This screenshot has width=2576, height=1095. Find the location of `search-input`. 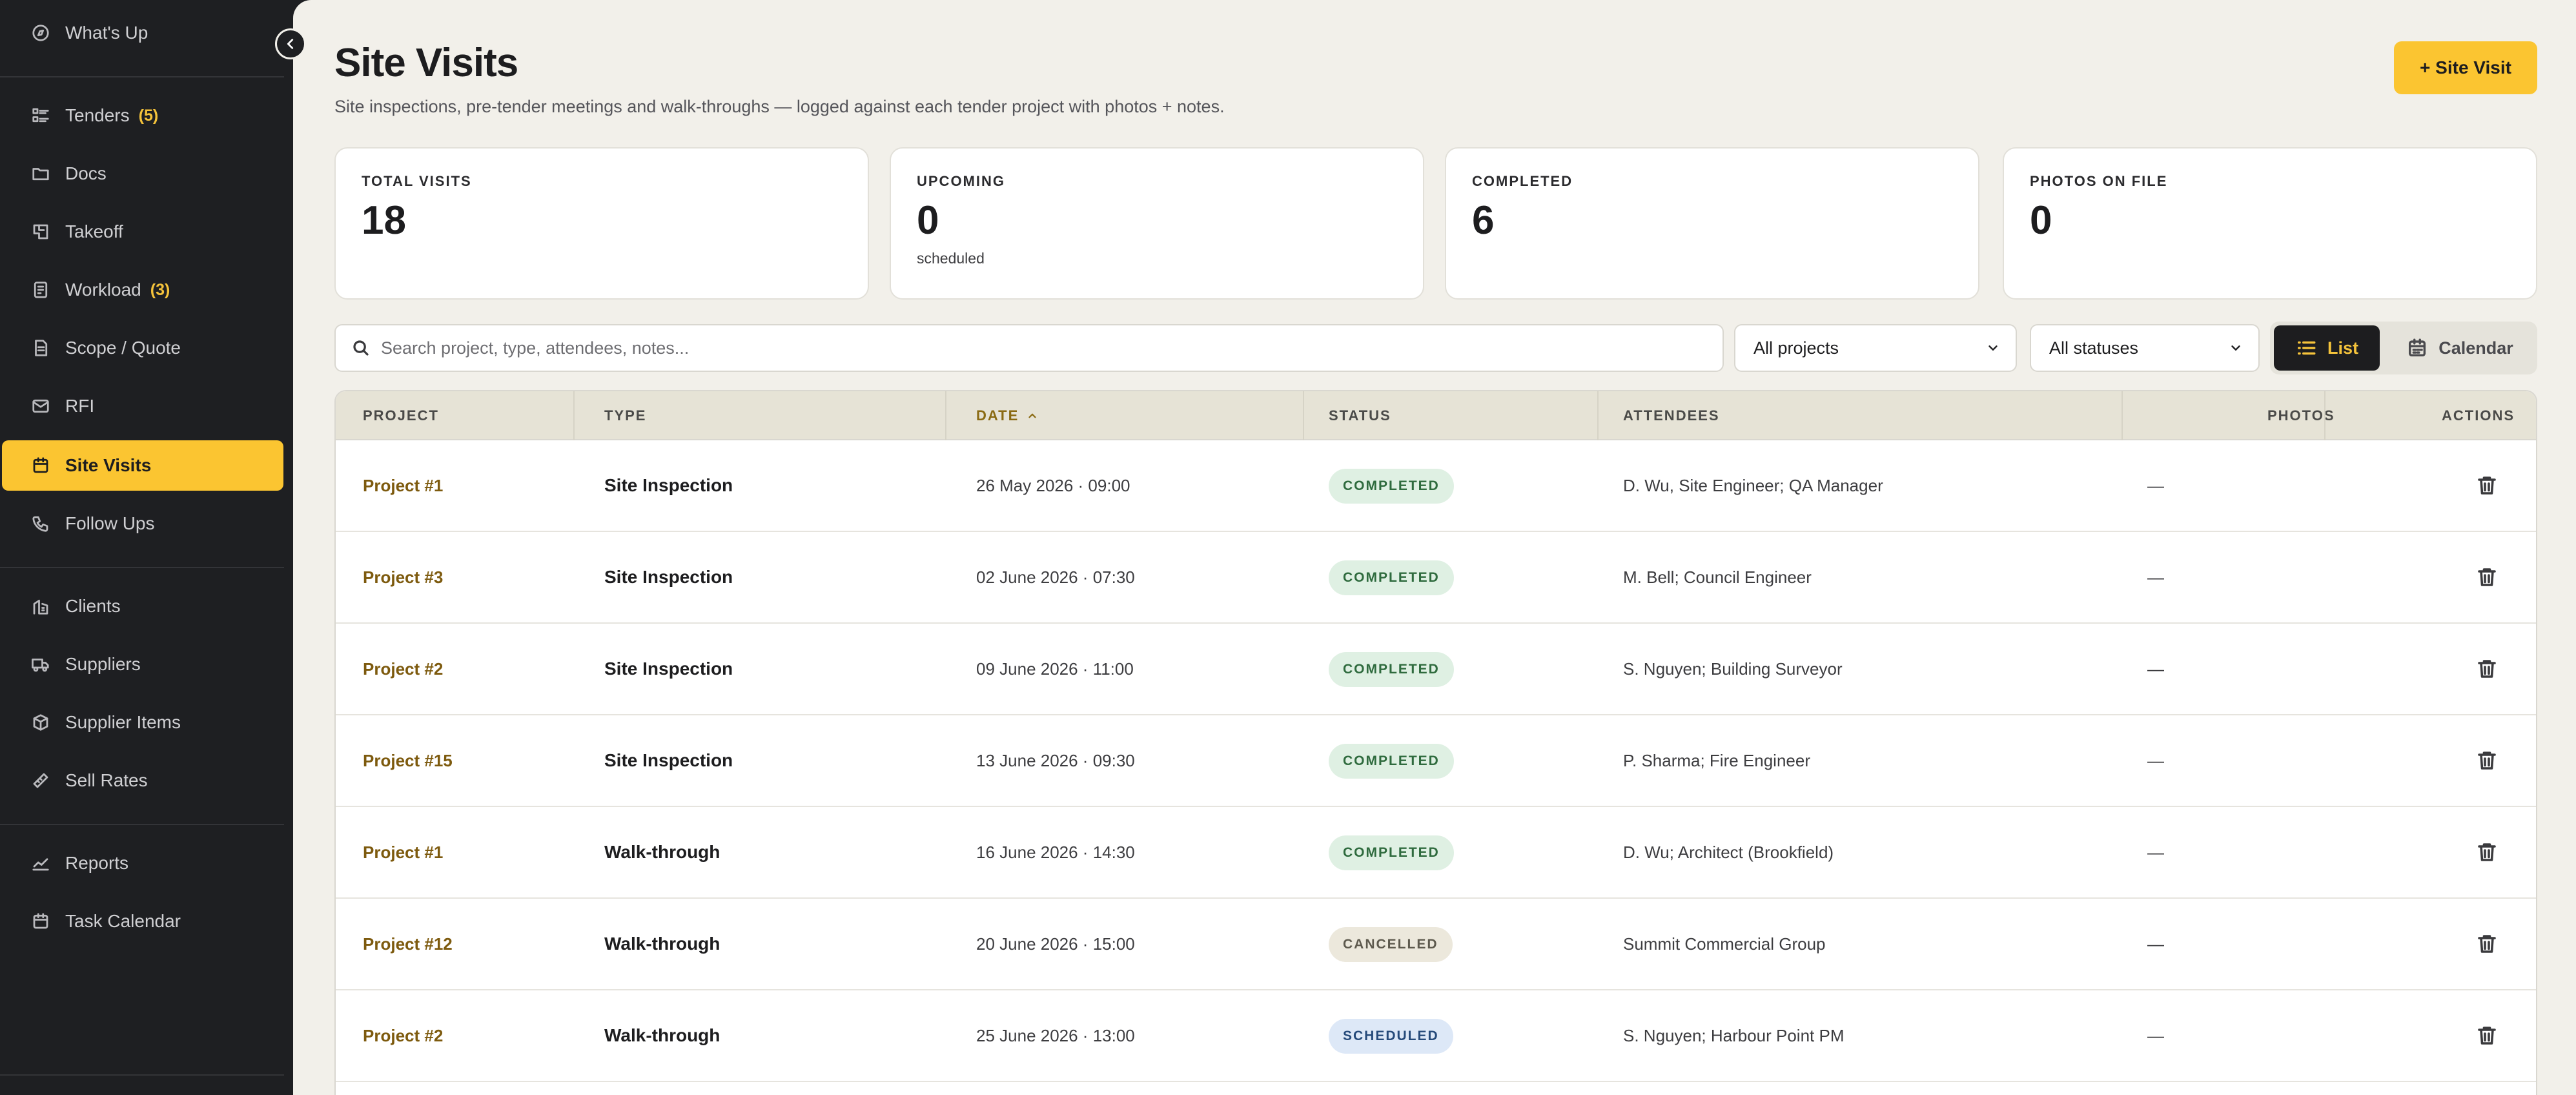

search-input is located at coordinates (994, 348).